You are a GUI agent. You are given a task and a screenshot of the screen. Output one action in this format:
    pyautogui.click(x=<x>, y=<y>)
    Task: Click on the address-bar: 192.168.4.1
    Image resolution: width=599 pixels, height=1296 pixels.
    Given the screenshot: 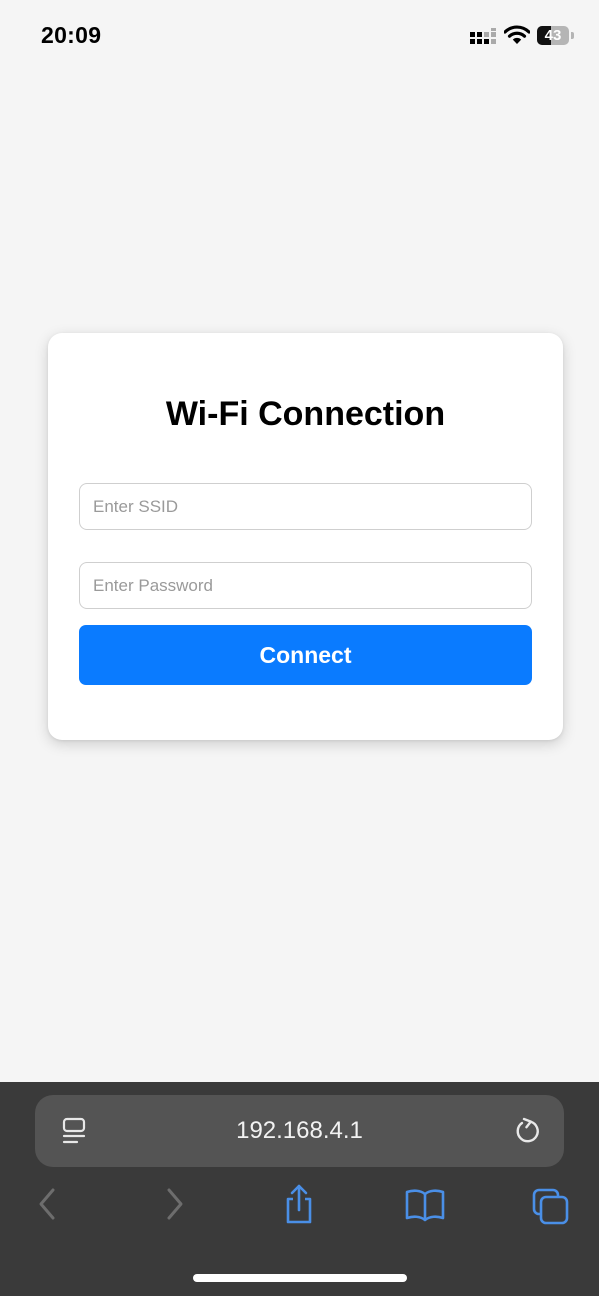 What is the action you would take?
    pyautogui.click(x=299, y=1131)
    